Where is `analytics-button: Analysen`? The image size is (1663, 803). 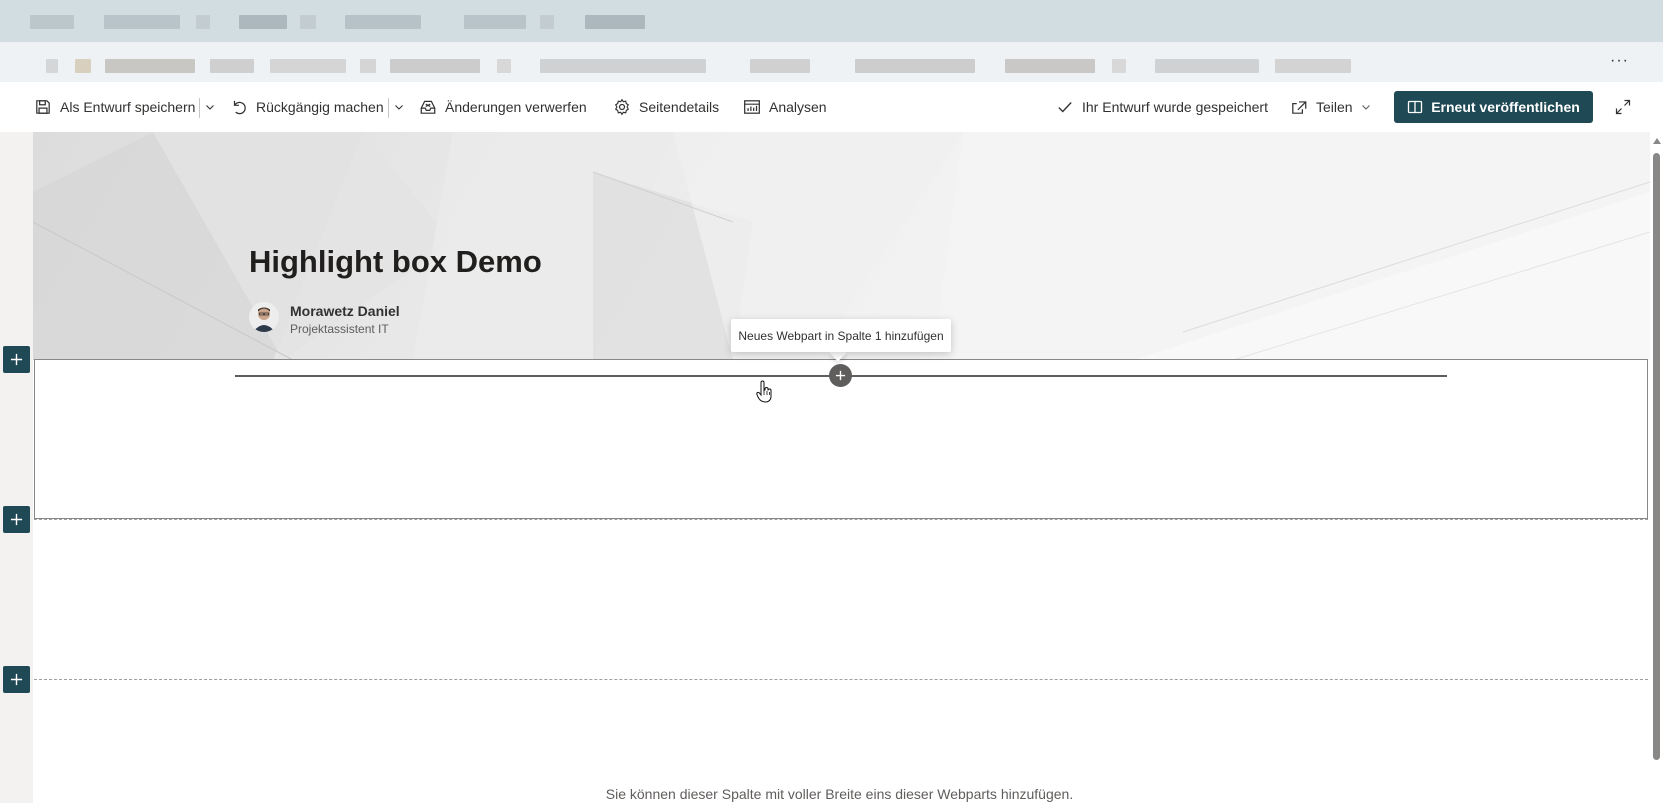 analytics-button: Analysen is located at coordinates (785, 107).